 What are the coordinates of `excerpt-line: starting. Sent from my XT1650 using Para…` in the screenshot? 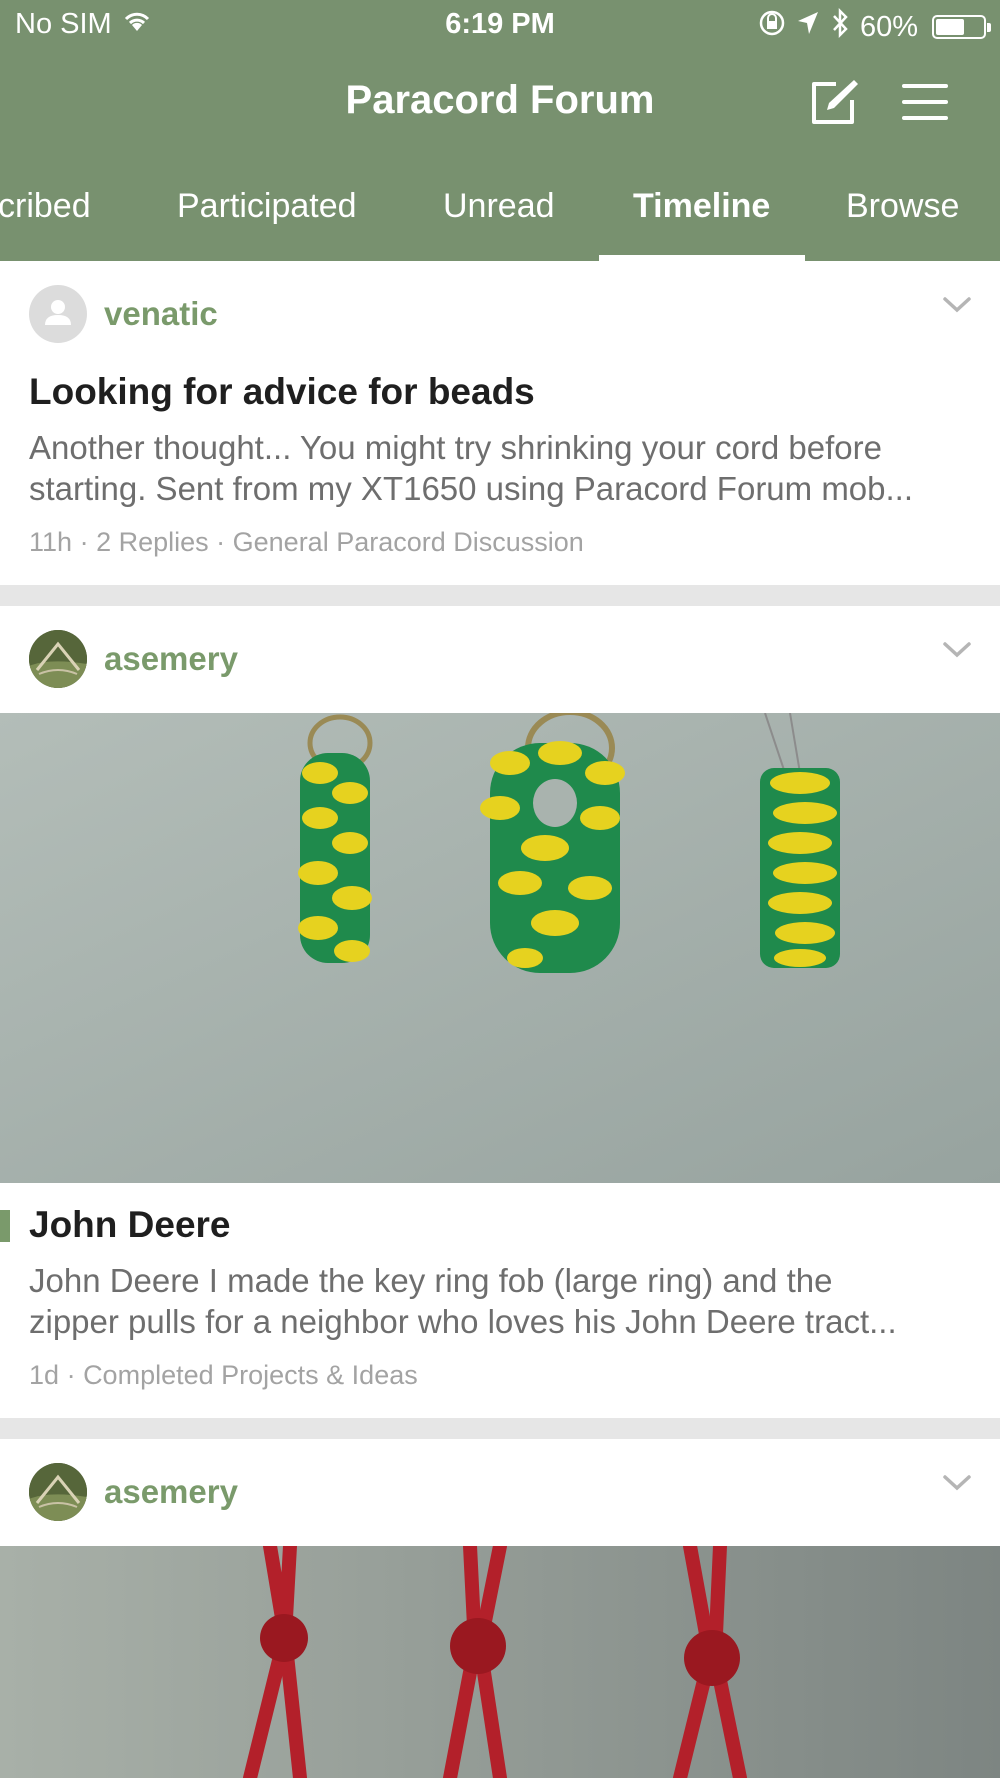 It's located at (471, 488).